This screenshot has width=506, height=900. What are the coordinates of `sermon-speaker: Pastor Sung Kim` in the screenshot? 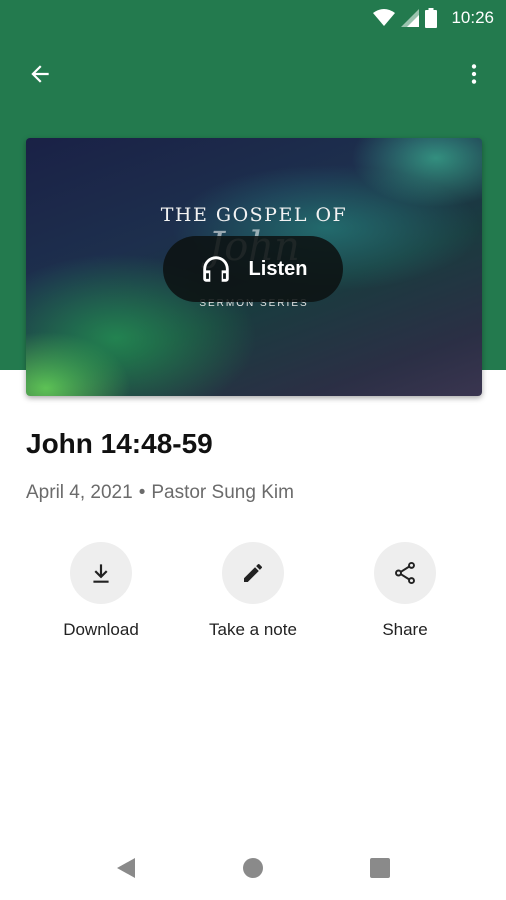 It's located at (222, 492).